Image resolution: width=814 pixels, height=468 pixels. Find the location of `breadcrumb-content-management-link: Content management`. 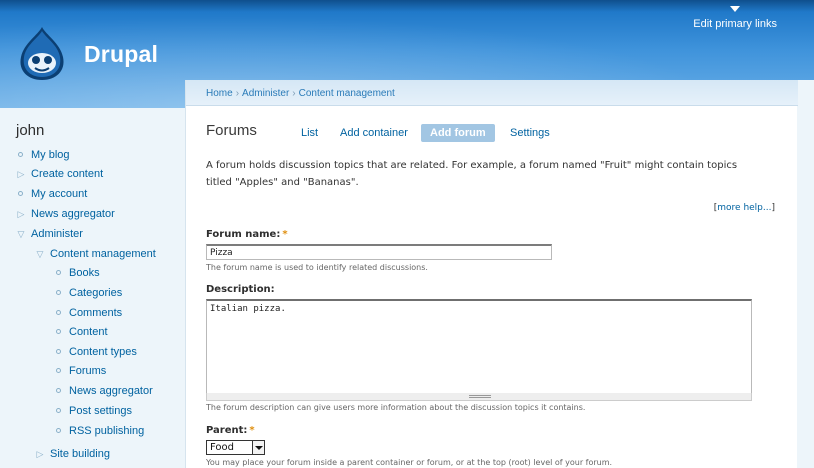

breadcrumb-content-management-link: Content management is located at coordinates (347, 93).